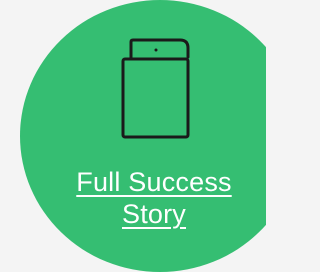  What do you see at coordinates (154, 182) in the screenshot?
I see `link-line-1: Full Success` at bounding box center [154, 182].